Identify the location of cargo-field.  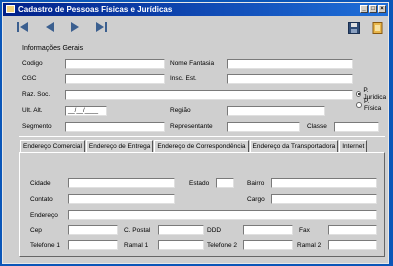
(324, 199).